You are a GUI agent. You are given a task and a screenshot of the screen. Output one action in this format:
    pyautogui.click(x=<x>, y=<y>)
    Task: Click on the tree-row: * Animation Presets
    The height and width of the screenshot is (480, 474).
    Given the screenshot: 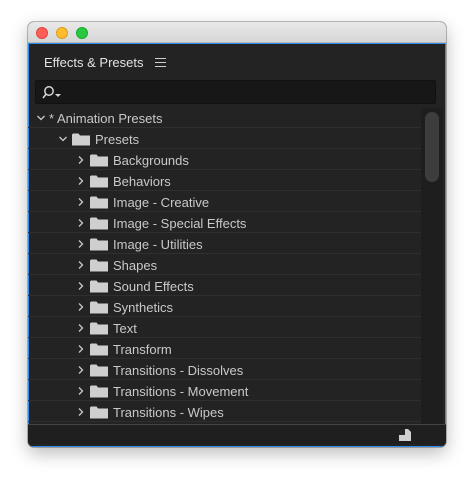 What is the action you would take?
    pyautogui.click(x=224, y=118)
    